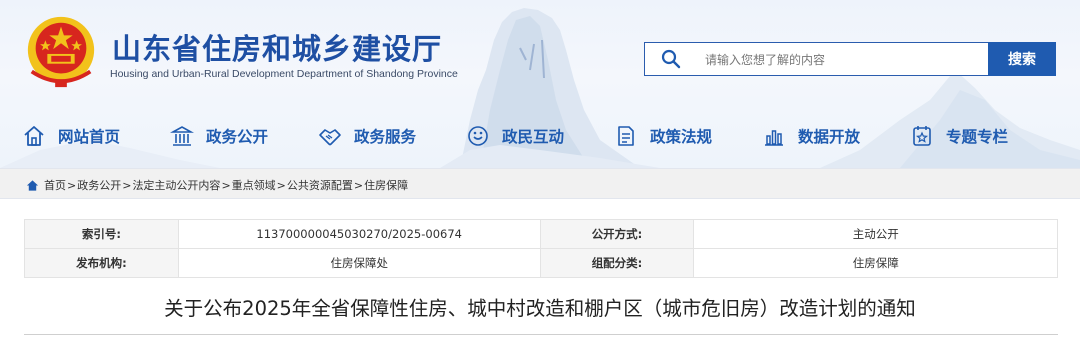  Describe the element at coordinates (254, 185) in the screenshot. I see `breadcrumb-link-key-areas: 重点领域` at that location.